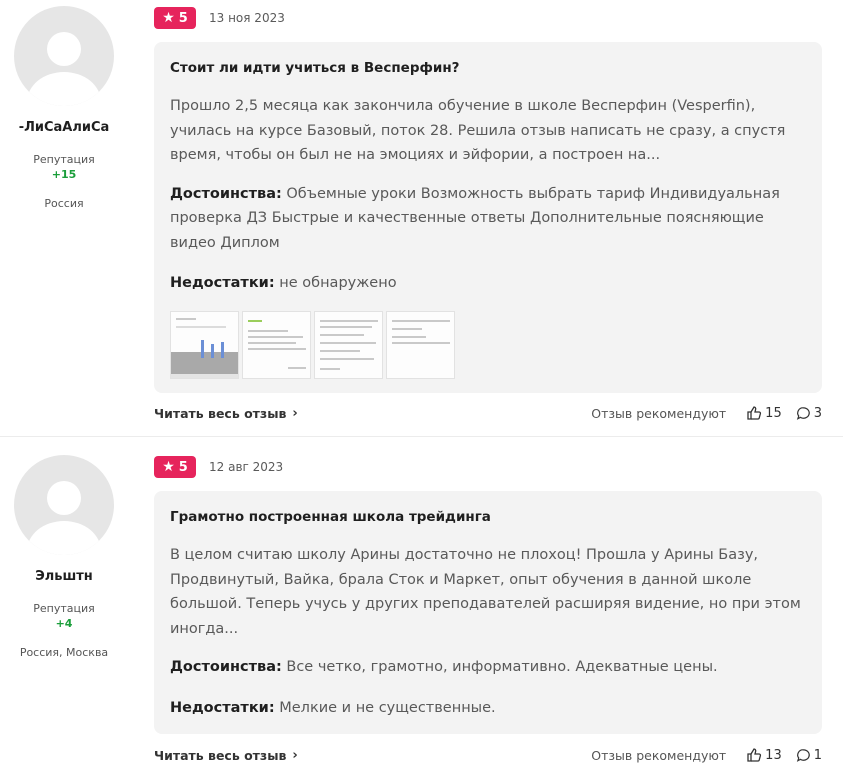  Describe the element at coordinates (817, 413) in the screenshot. I see `comment-count: 3` at that location.